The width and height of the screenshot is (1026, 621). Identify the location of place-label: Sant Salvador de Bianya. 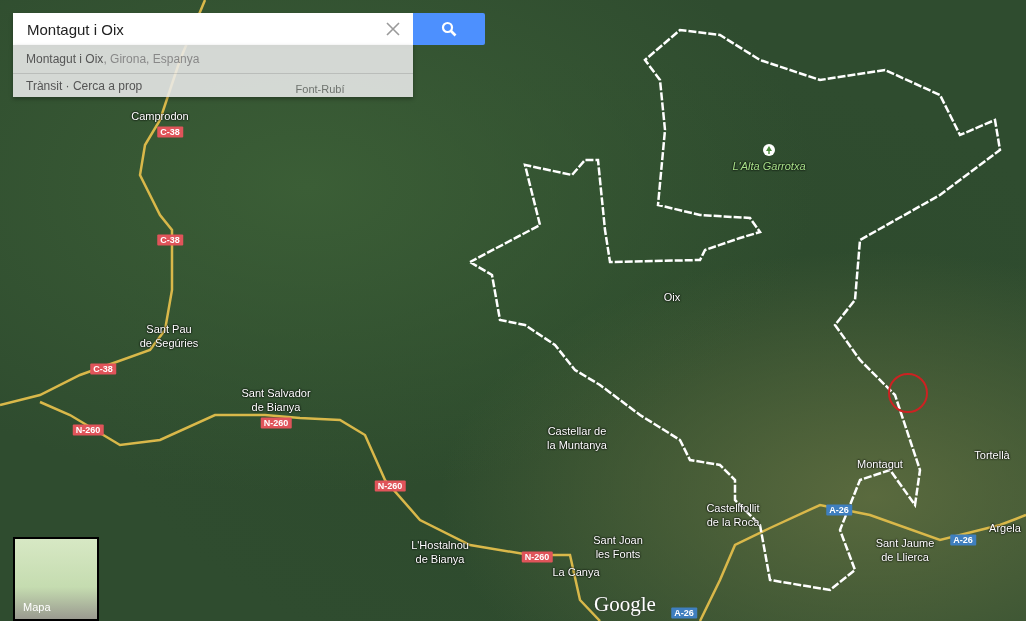
(276, 400).